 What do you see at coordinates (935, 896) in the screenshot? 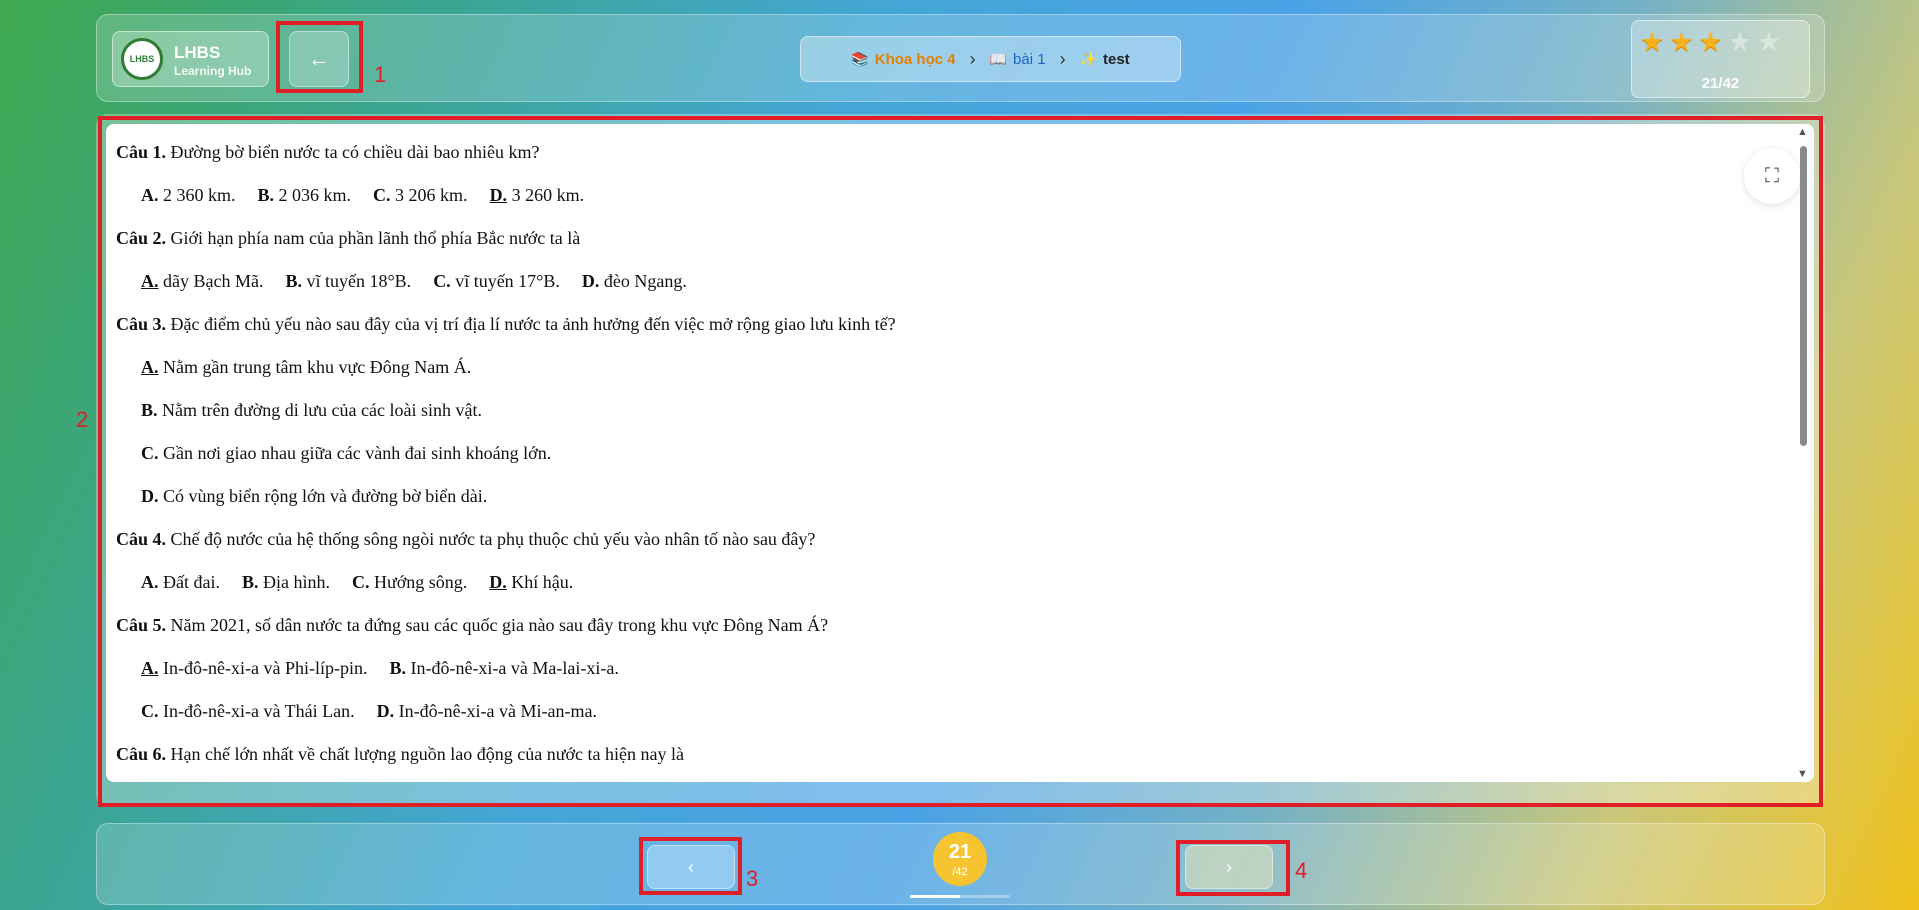
I see `page-progress-fill` at bounding box center [935, 896].